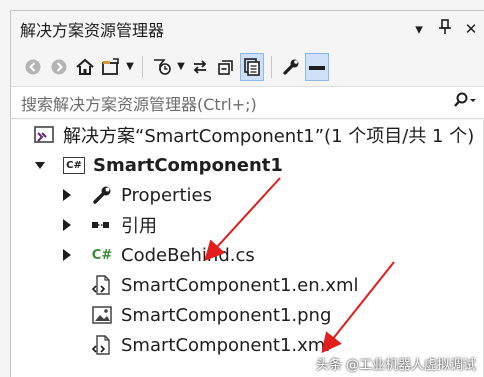  I want to click on back-arrow-icon, so click(33, 66).